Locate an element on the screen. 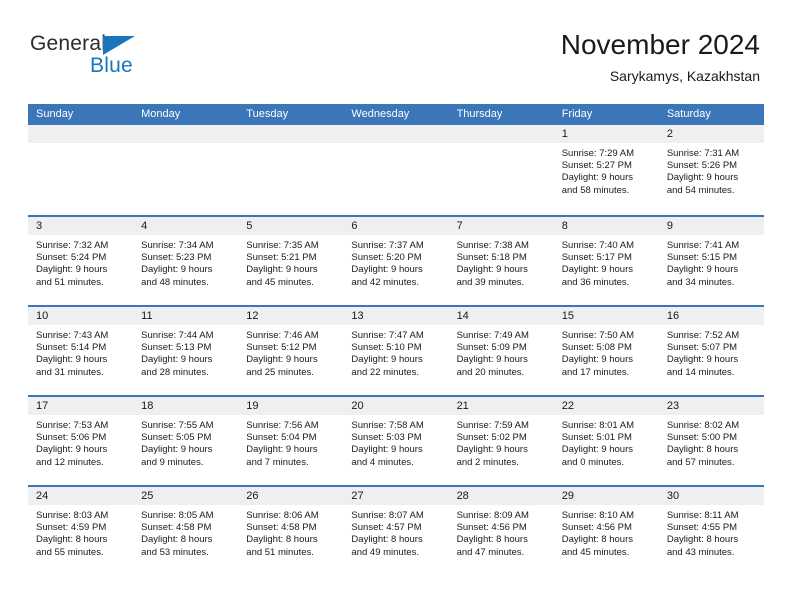 The width and height of the screenshot is (792, 612). weekday-thursday: Thursday is located at coordinates (479, 114).